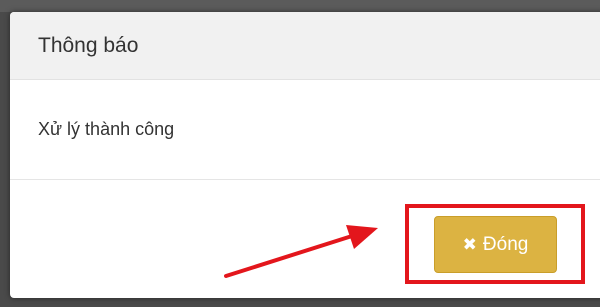 The width and height of the screenshot is (600, 307). Describe the element at coordinates (106, 129) in the screenshot. I see `dialog-message: Xử lý thành công` at that location.